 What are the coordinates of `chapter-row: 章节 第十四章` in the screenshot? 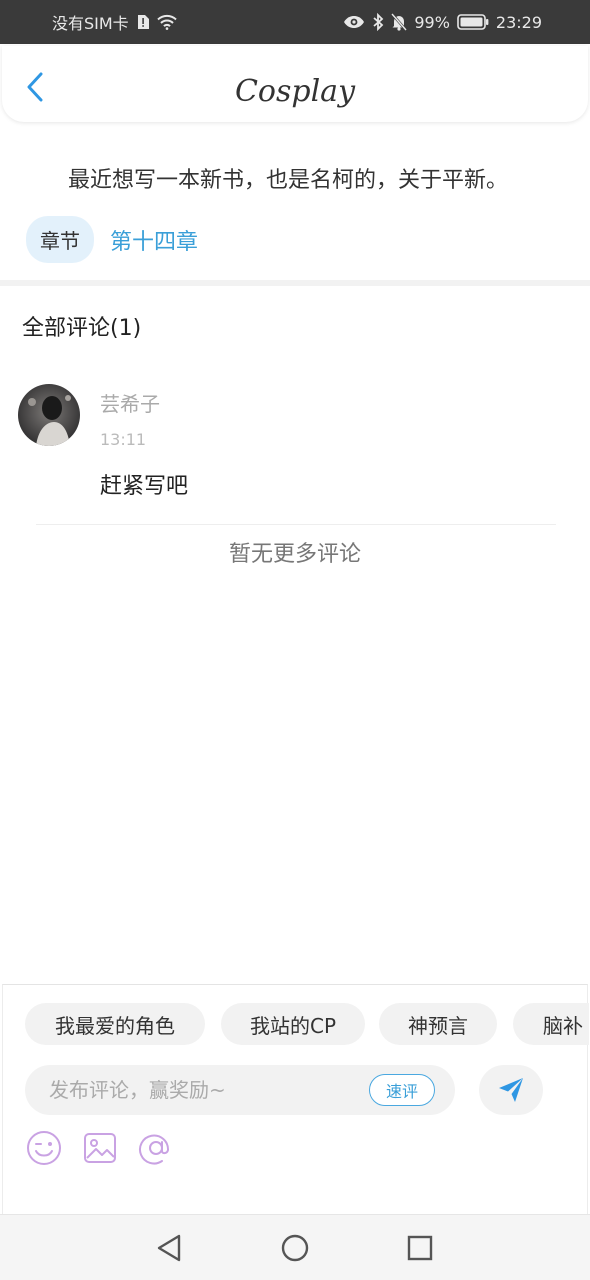 It's located at (112, 239).